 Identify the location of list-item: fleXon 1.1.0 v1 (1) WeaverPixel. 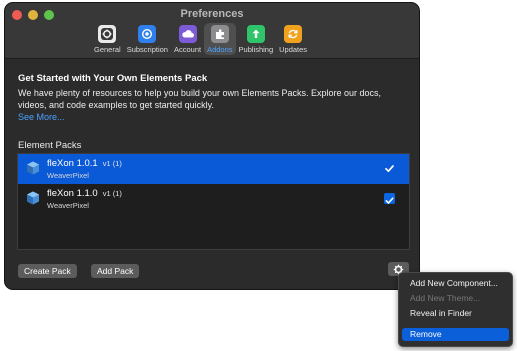
(213, 199).